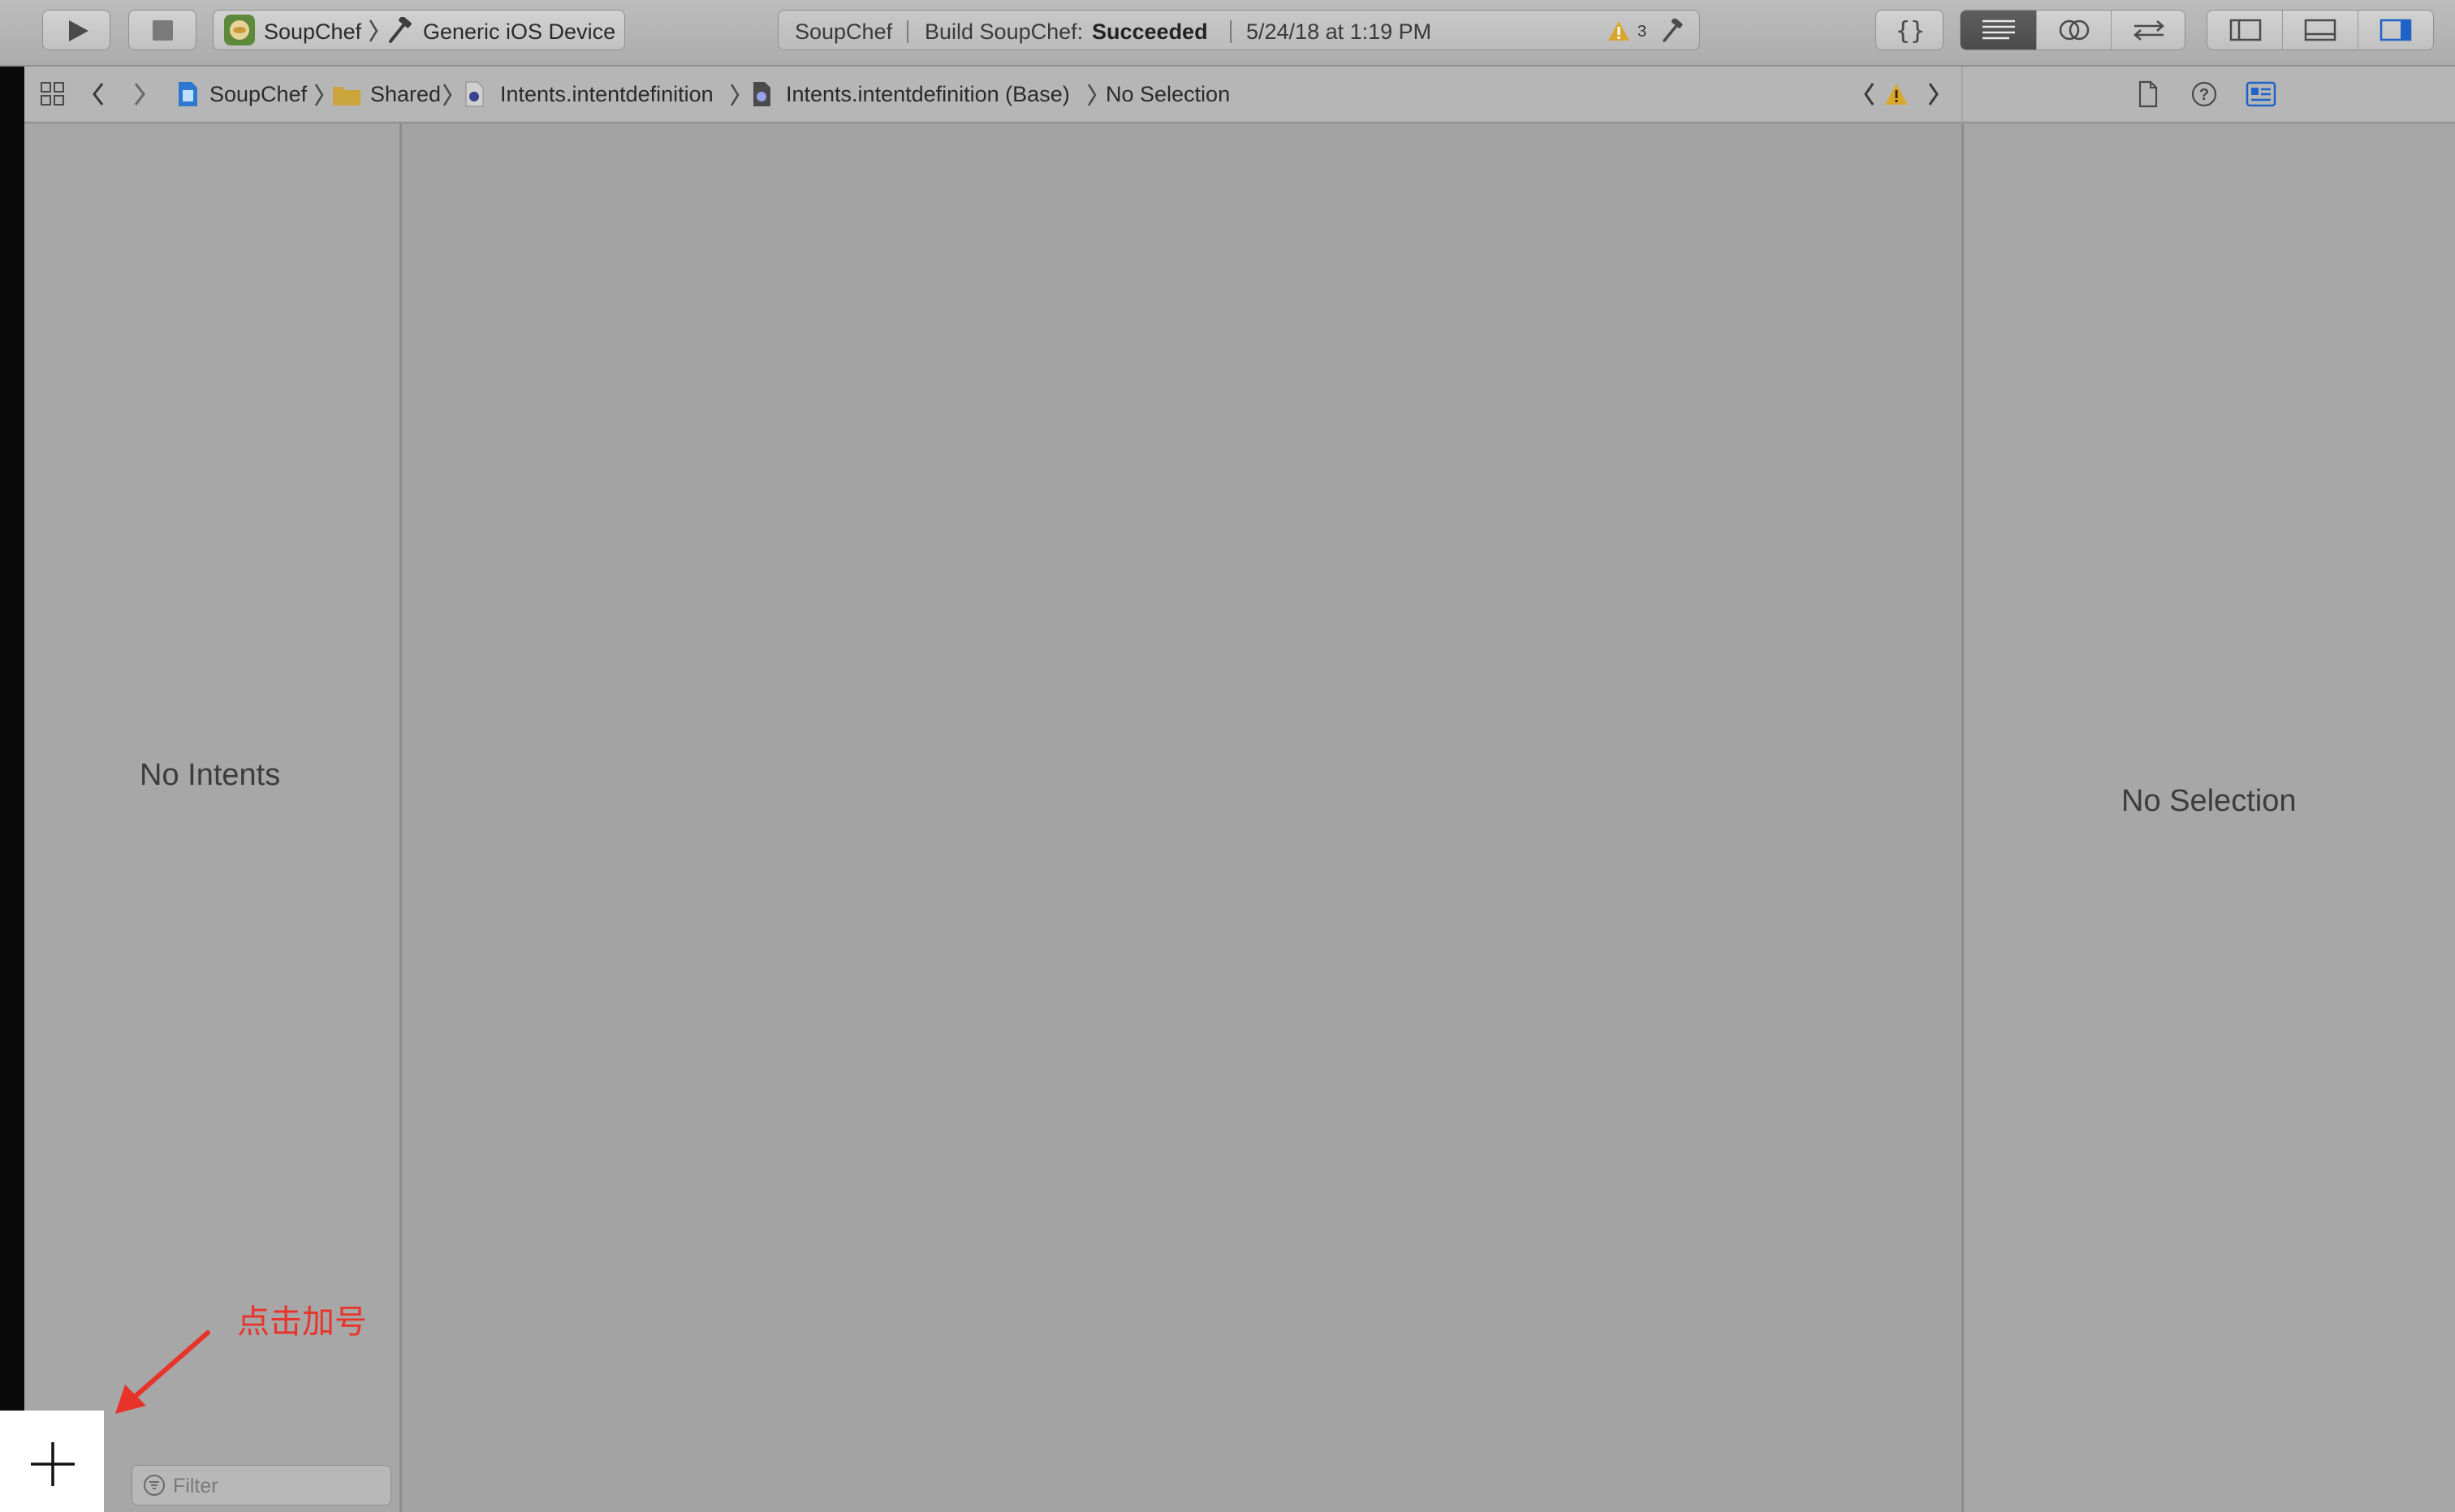 This screenshot has height=1512, width=2455. Describe the element at coordinates (210, 775) in the screenshot. I see `intent-list-empty-message: No Intents` at that location.